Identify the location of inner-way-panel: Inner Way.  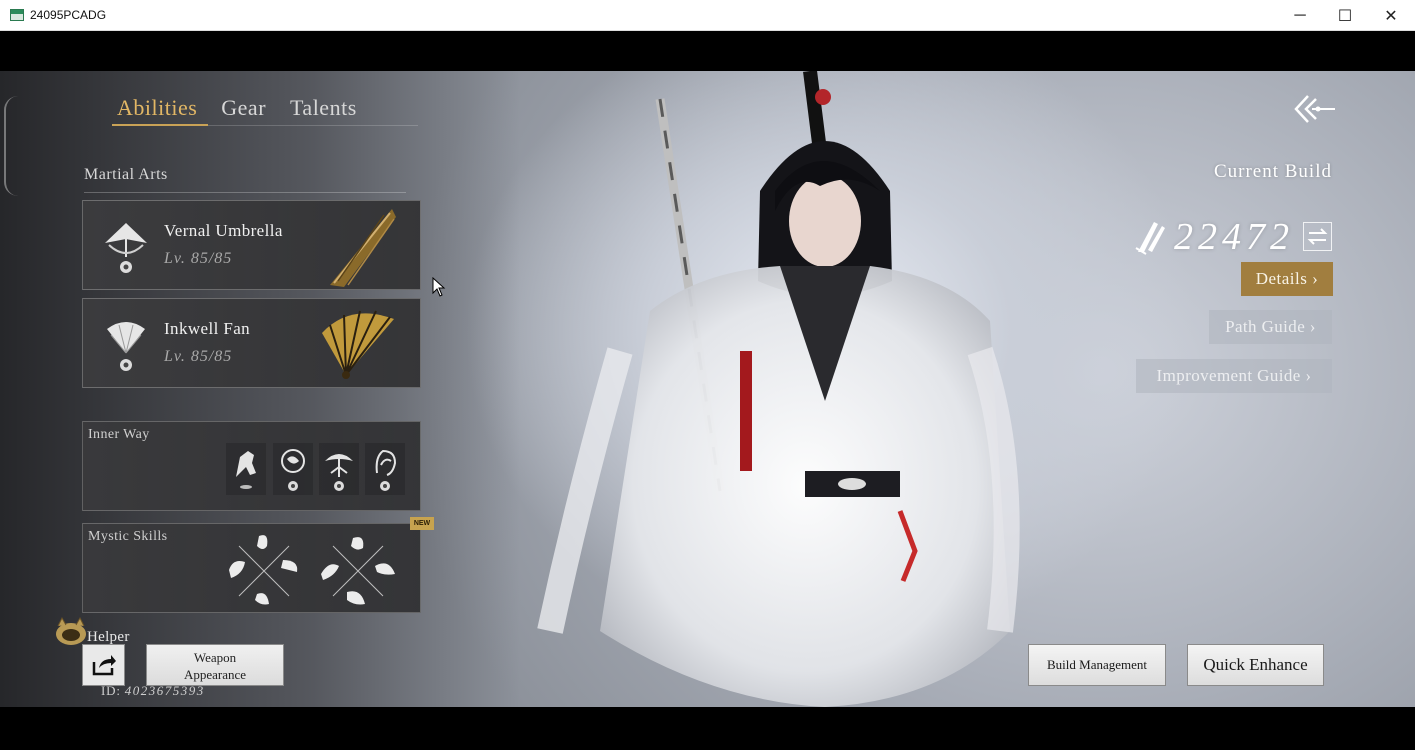
(251, 466).